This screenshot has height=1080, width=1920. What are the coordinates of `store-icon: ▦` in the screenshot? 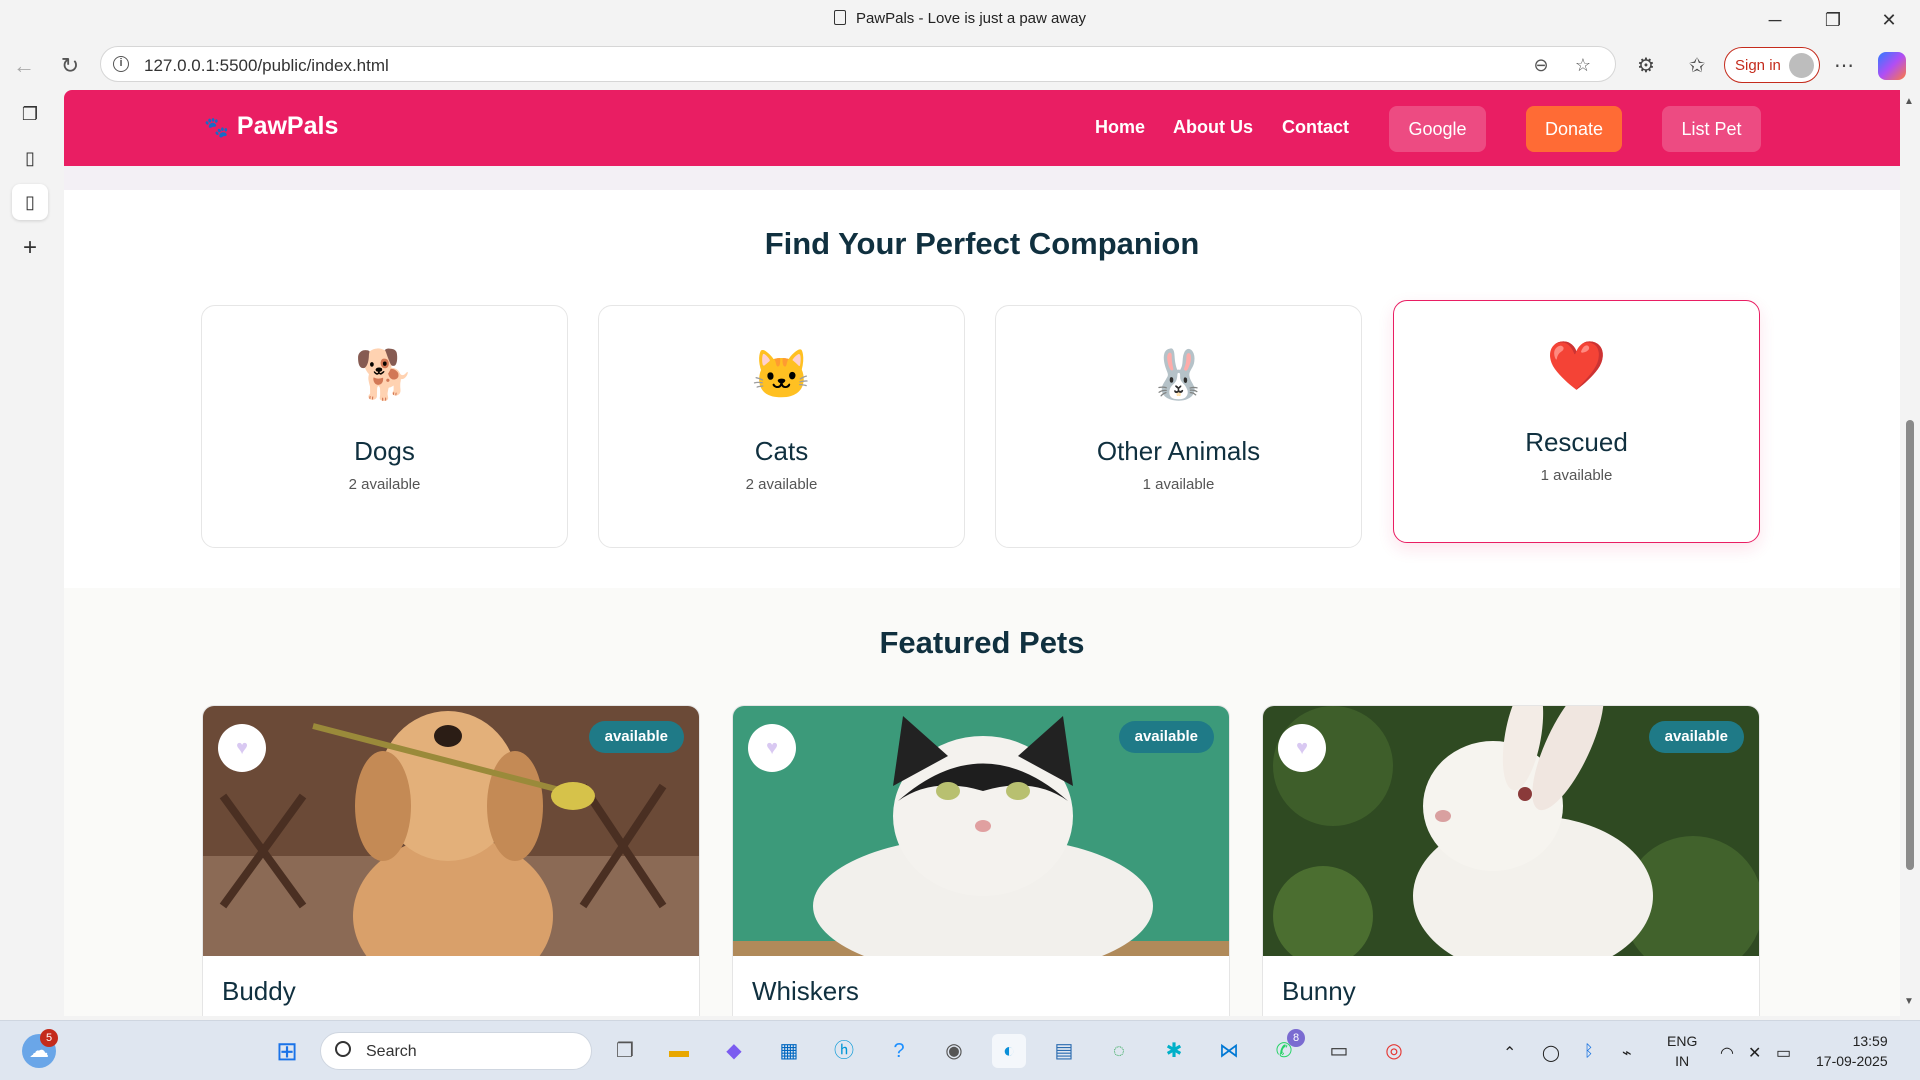 It's located at (789, 1051).